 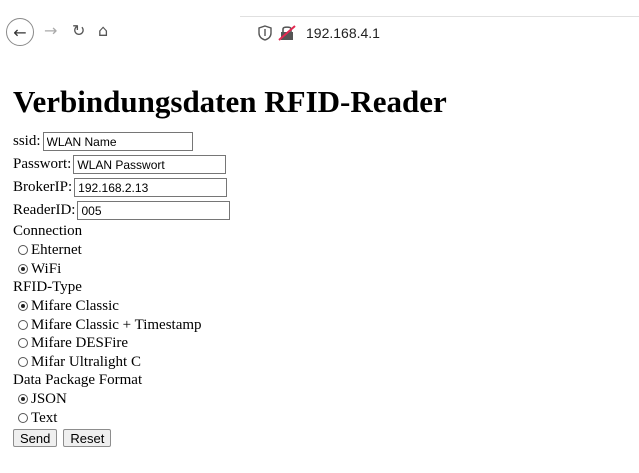 What do you see at coordinates (44, 417) in the screenshot?
I see `radio-label: Text` at bounding box center [44, 417].